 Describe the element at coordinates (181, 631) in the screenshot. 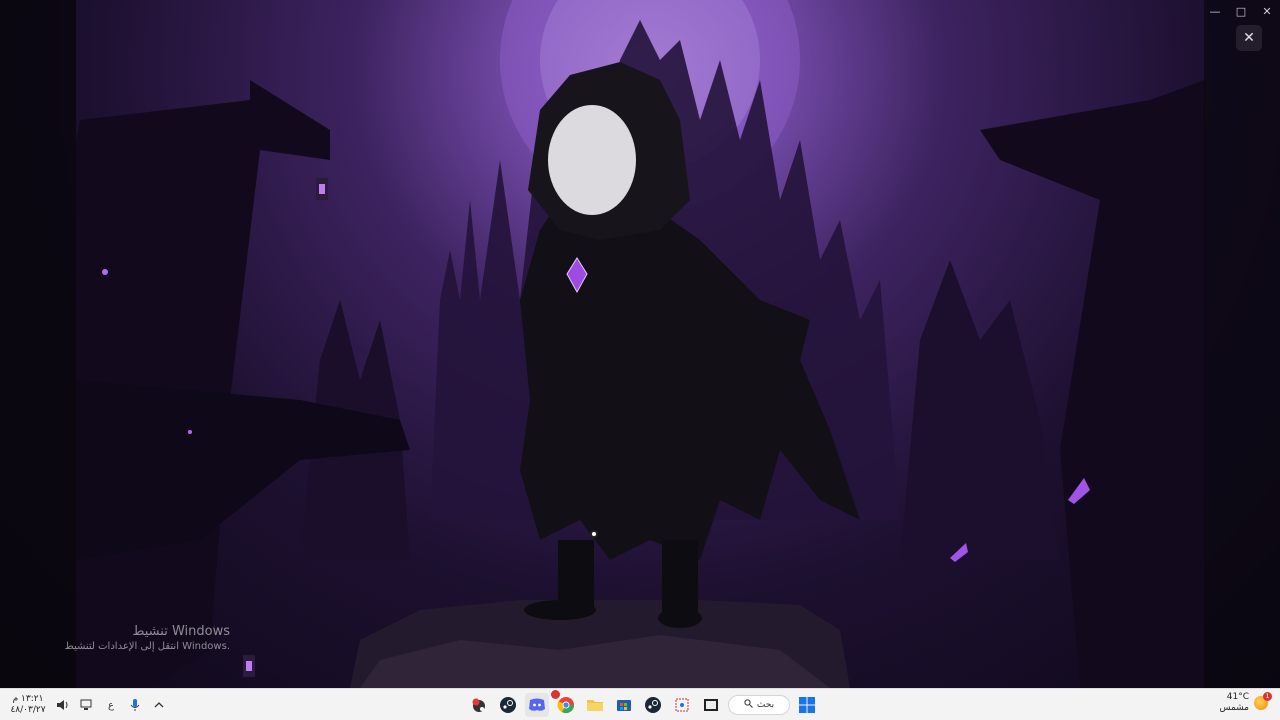

I see `watermark-title: تنشيط Windows` at that location.